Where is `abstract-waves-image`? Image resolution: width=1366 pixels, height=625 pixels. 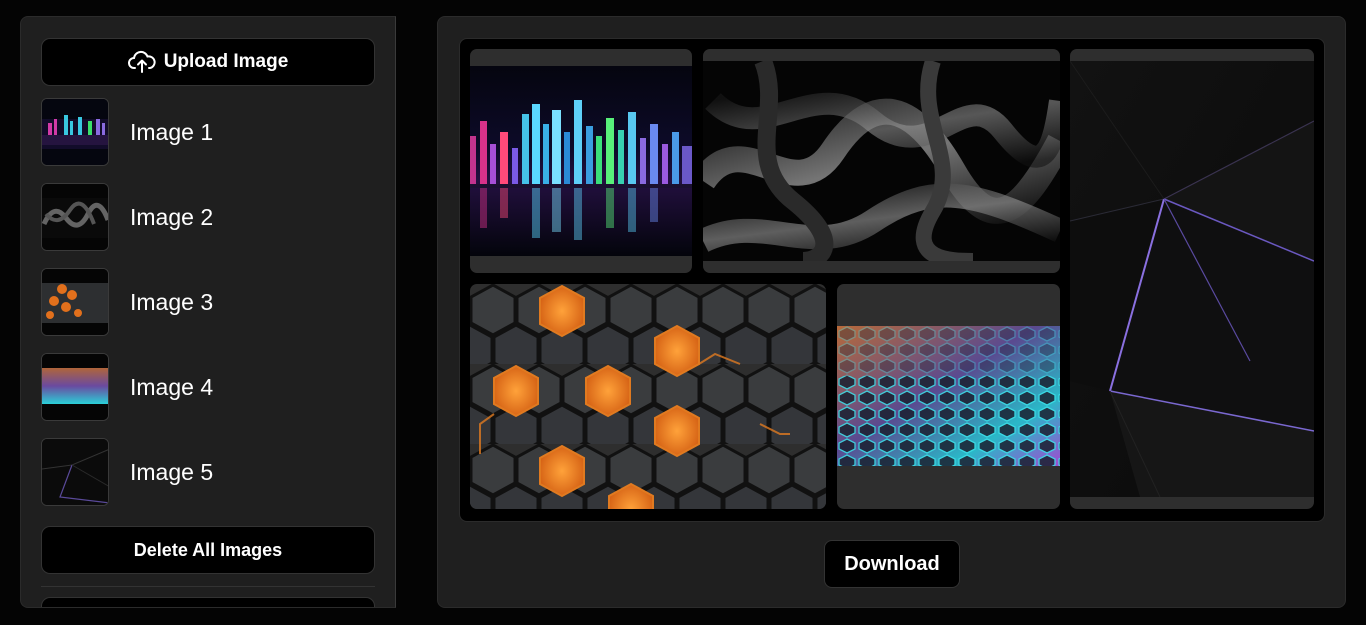
abstract-waves-image is located at coordinates (881, 161).